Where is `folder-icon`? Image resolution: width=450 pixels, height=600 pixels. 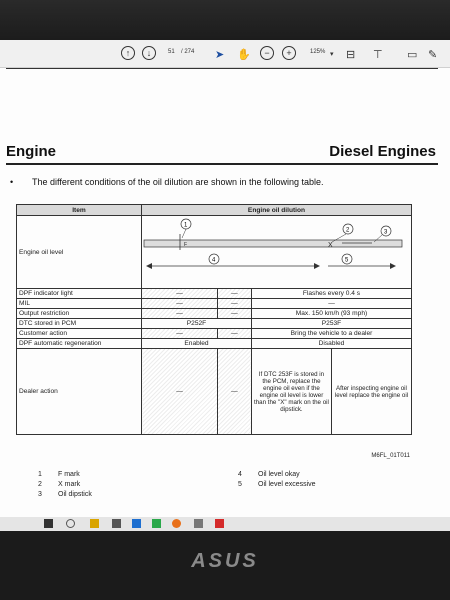
folder-icon is located at coordinates (94, 523).